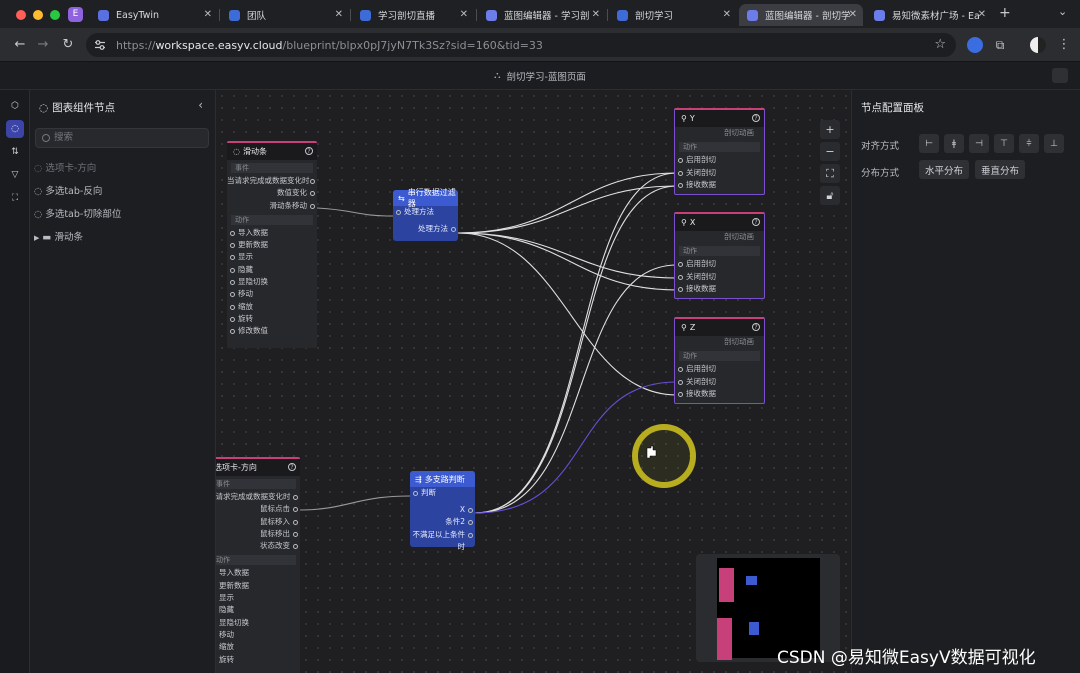 Image resolution: width=1080 pixels, height=673 pixels. Describe the element at coordinates (979, 143) in the screenshot. I see `align-right-icon: ⊣` at that location.